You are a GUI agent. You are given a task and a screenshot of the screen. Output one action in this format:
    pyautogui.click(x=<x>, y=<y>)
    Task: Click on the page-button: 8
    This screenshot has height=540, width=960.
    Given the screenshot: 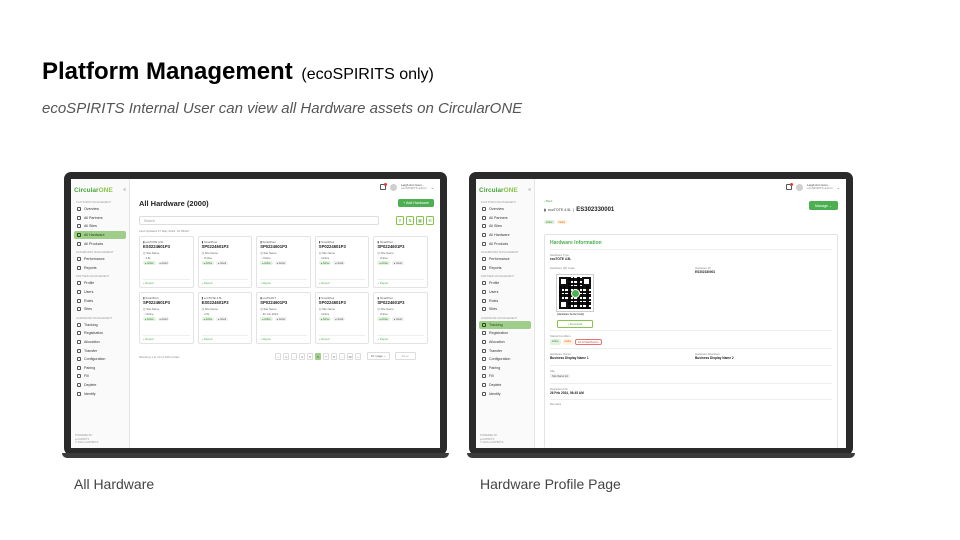 What is the action you would take?
    pyautogui.click(x=334, y=356)
    